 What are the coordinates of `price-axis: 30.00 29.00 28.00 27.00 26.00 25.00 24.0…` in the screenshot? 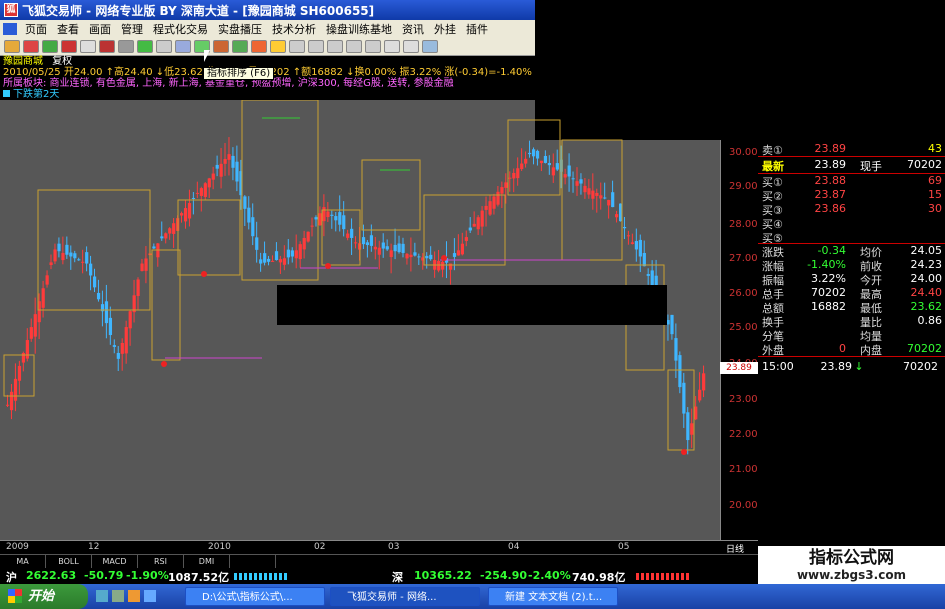 It's located at (739, 340).